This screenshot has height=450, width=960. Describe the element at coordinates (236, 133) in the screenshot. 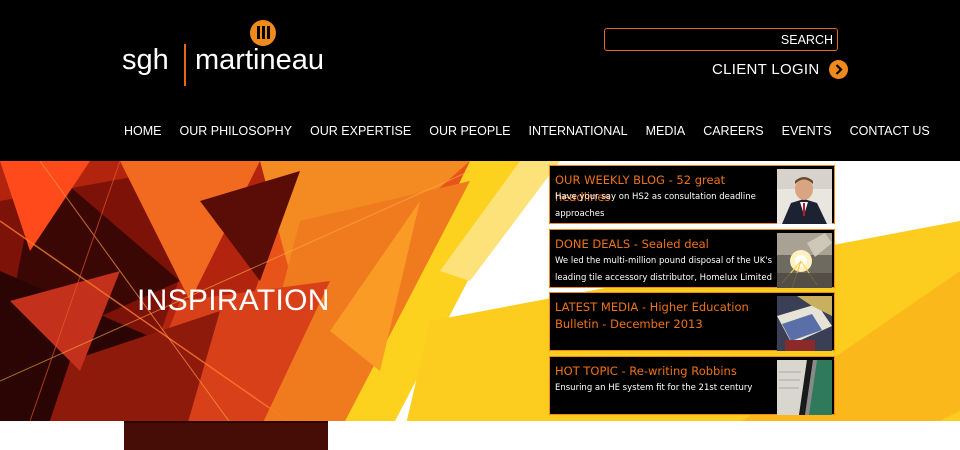

I see `nav-item-our-philosophy: OUR PHILOSOPHY` at that location.